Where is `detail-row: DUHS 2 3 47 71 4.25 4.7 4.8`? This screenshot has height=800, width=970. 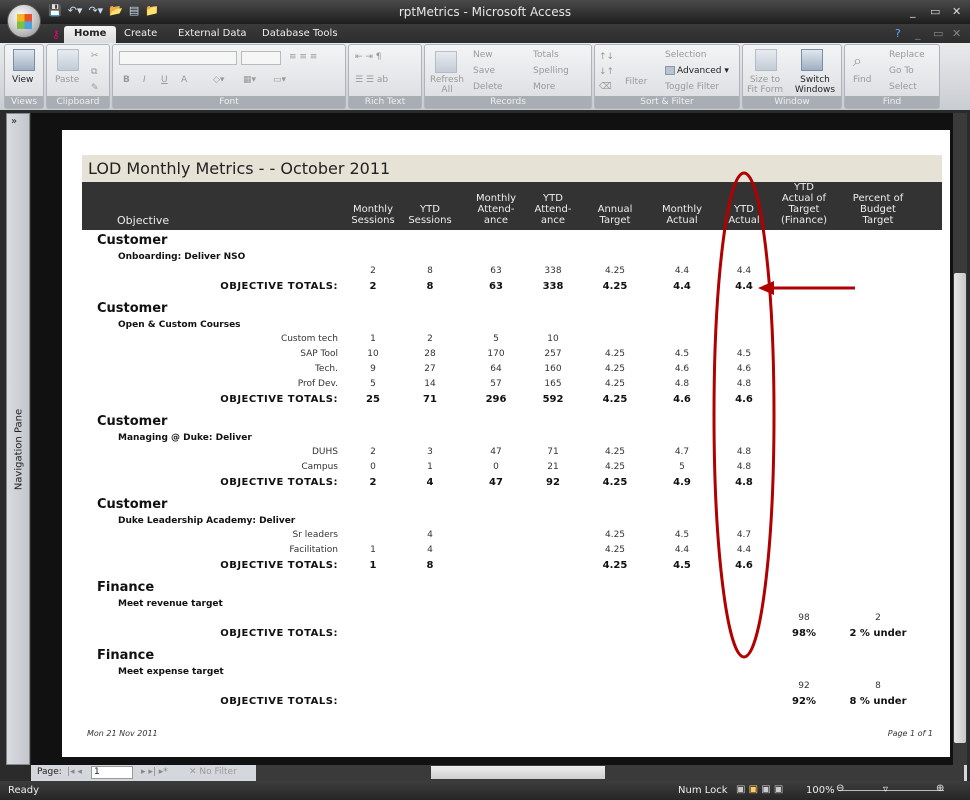
detail-row: DUHS 2 3 47 71 4.25 4.7 4.8 is located at coordinates (512, 452).